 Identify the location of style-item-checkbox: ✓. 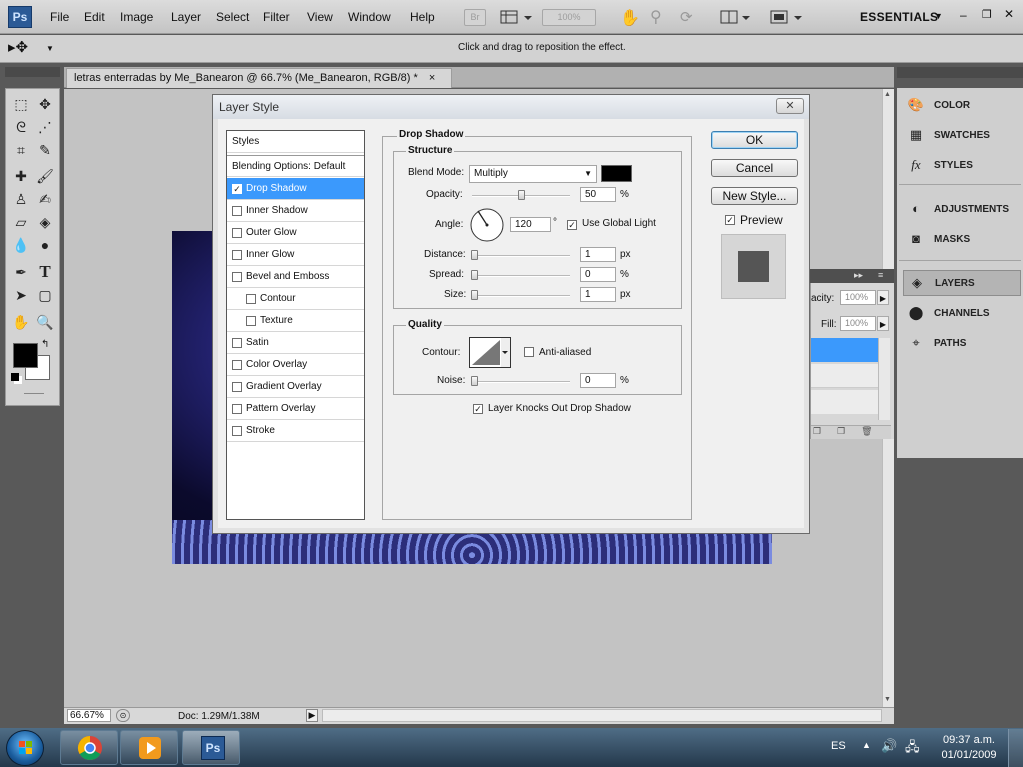
(237, 188).